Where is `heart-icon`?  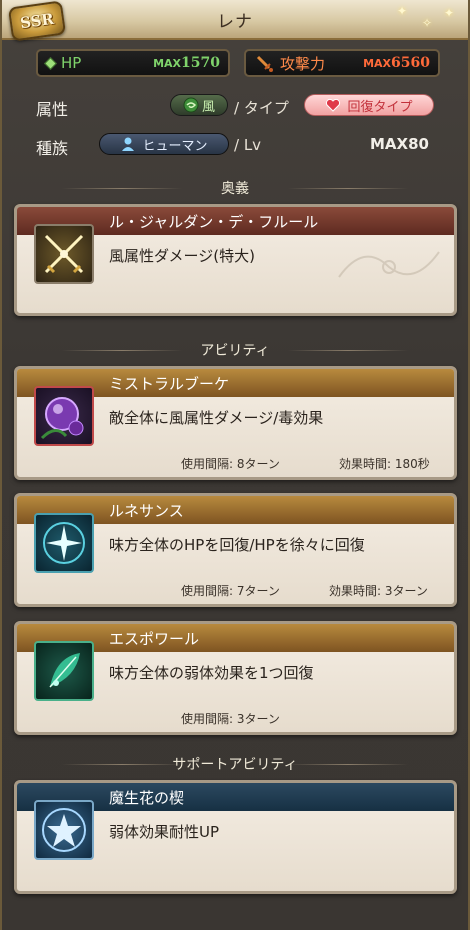 heart-icon is located at coordinates (333, 105).